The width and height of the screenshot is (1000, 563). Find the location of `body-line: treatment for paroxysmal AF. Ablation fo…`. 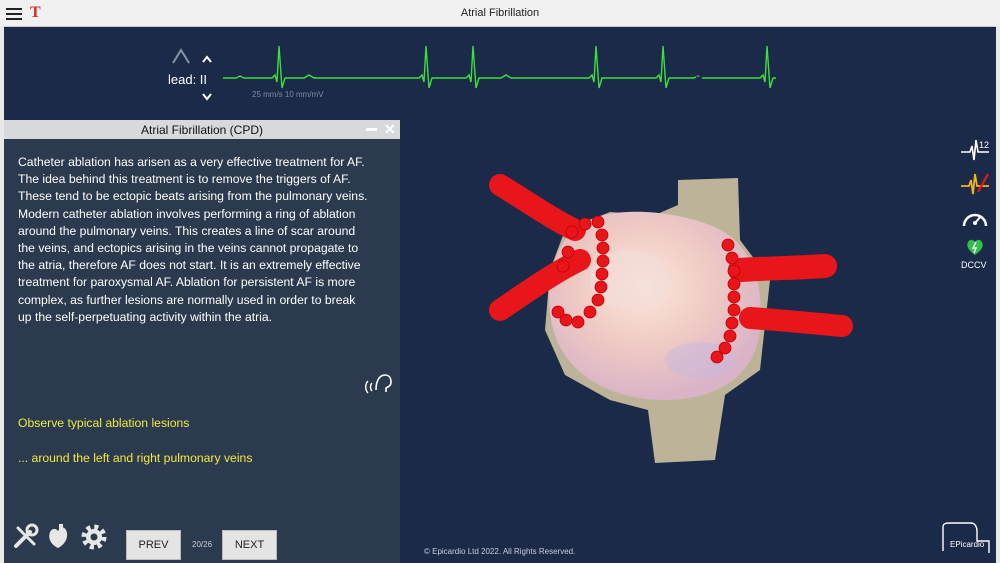

body-line: treatment for paroxysmal AF. Ablation fo… is located at coordinates (187, 282).